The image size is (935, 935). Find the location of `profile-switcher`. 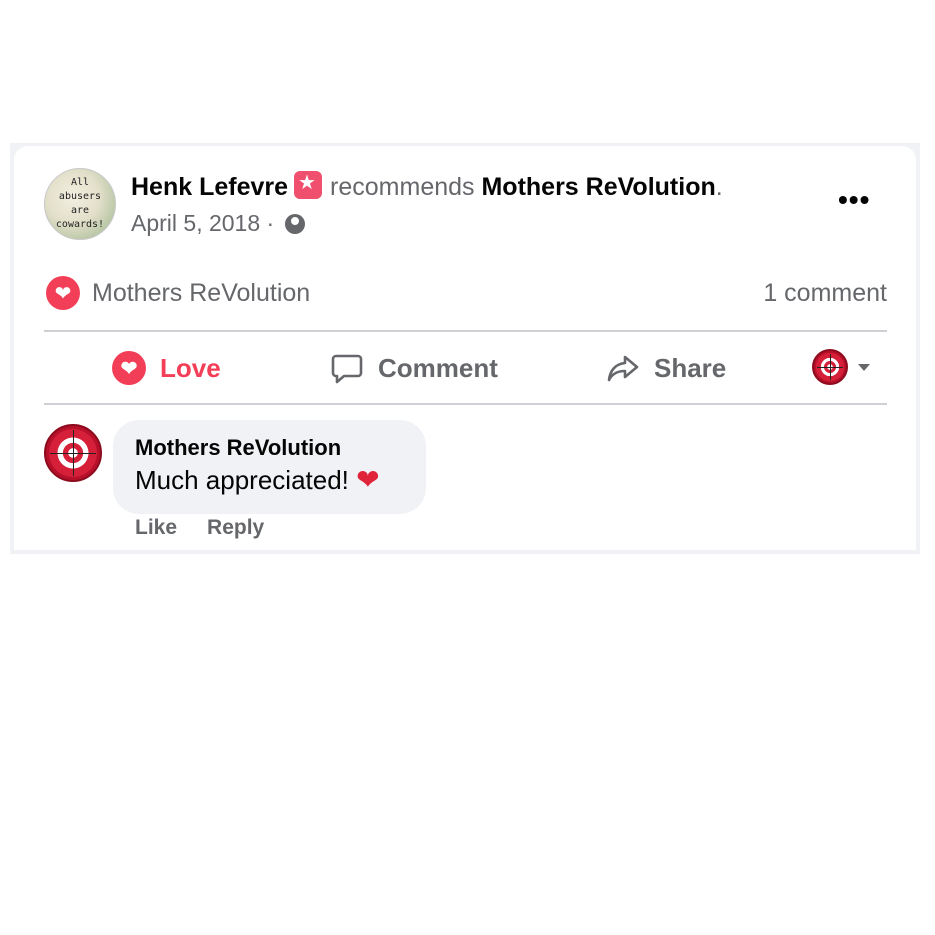

profile-switcher is located at coordinates (841, 367).